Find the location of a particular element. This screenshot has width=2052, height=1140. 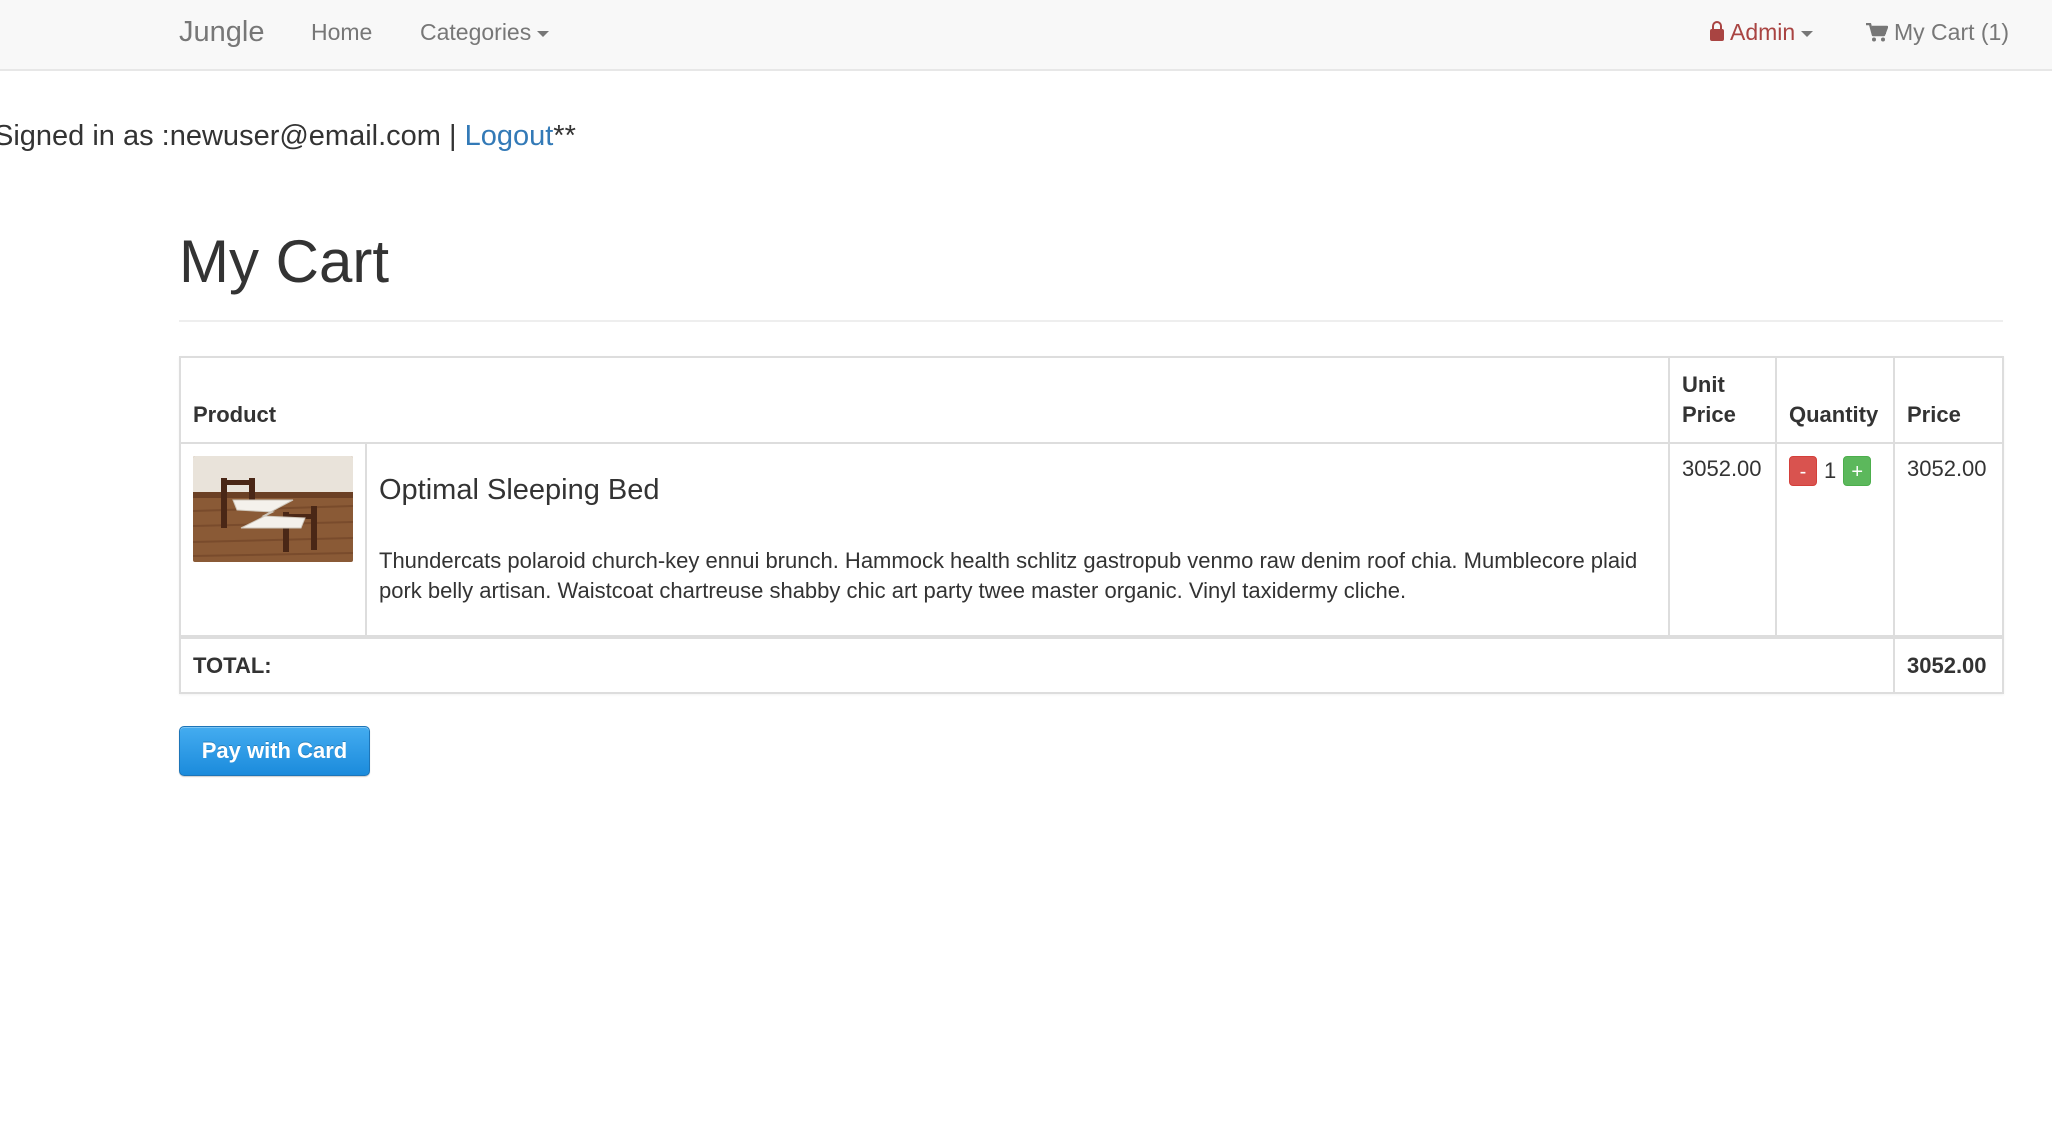

nav-admin-dropdown: Admin is located at coordinates (1762, 35).